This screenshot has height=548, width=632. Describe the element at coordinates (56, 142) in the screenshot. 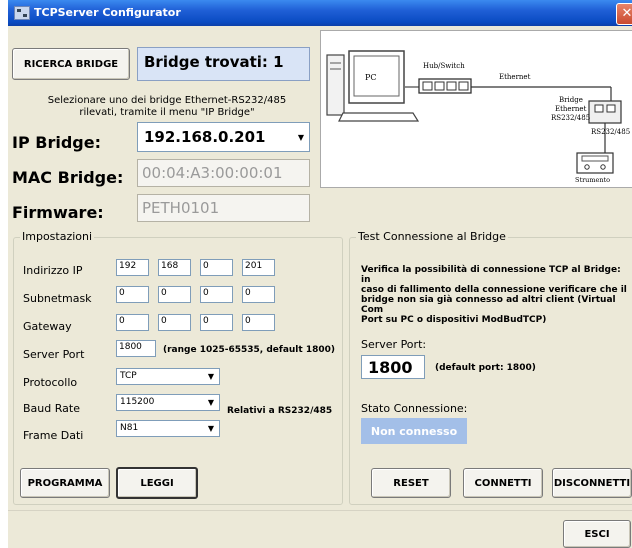

I see `ip-bridge-label: IP Bridge:` at that location.